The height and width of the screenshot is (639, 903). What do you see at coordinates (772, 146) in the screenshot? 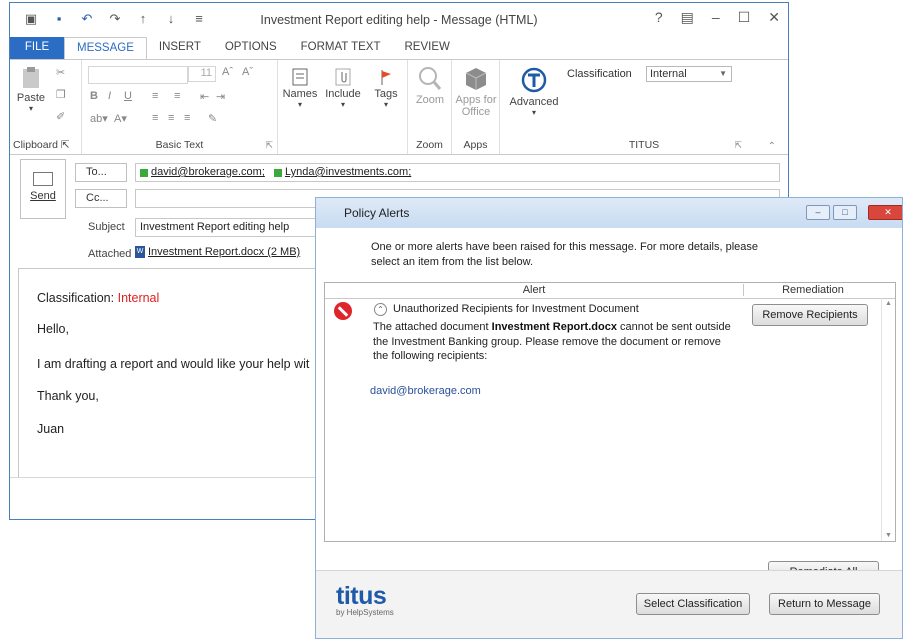
I see `collapse-ribbon-icon: ⌃` at bounding box center [772, 146].